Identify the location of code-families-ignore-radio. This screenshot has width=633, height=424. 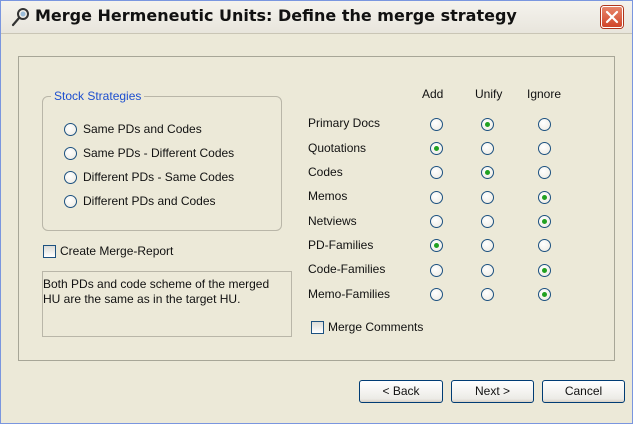
(544, 270).